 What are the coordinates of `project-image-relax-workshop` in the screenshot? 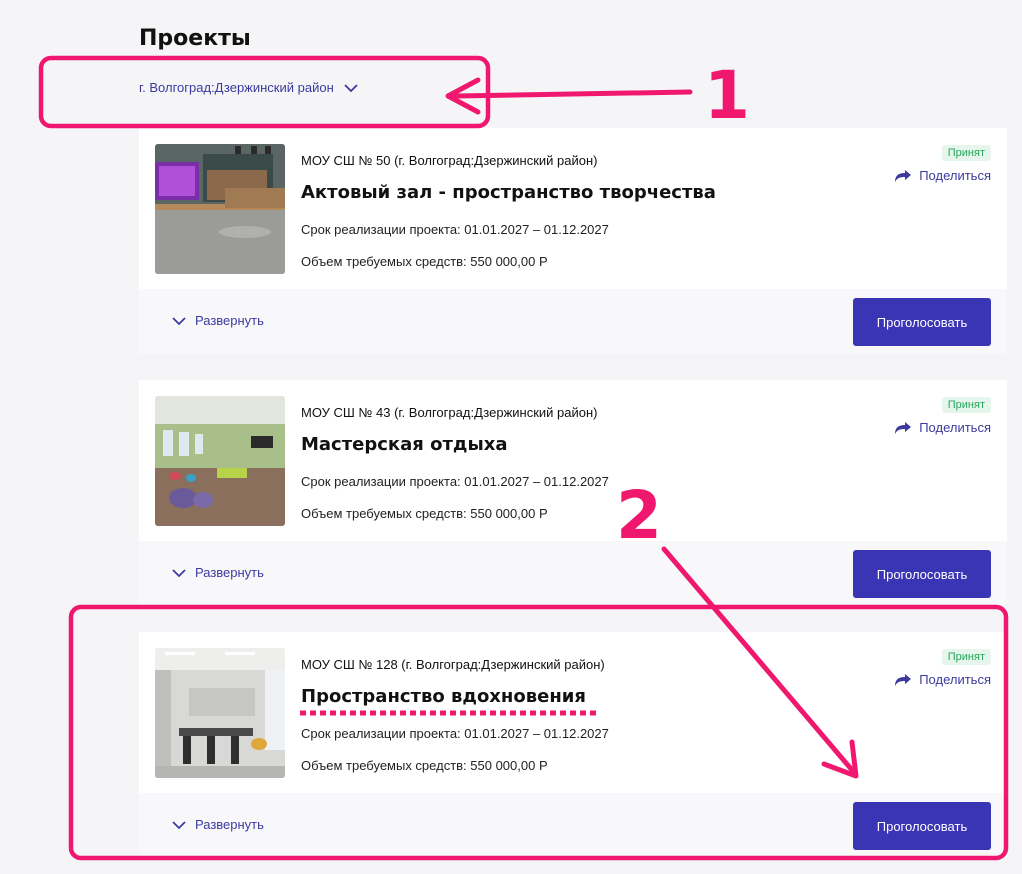 It's located at (220, 461).